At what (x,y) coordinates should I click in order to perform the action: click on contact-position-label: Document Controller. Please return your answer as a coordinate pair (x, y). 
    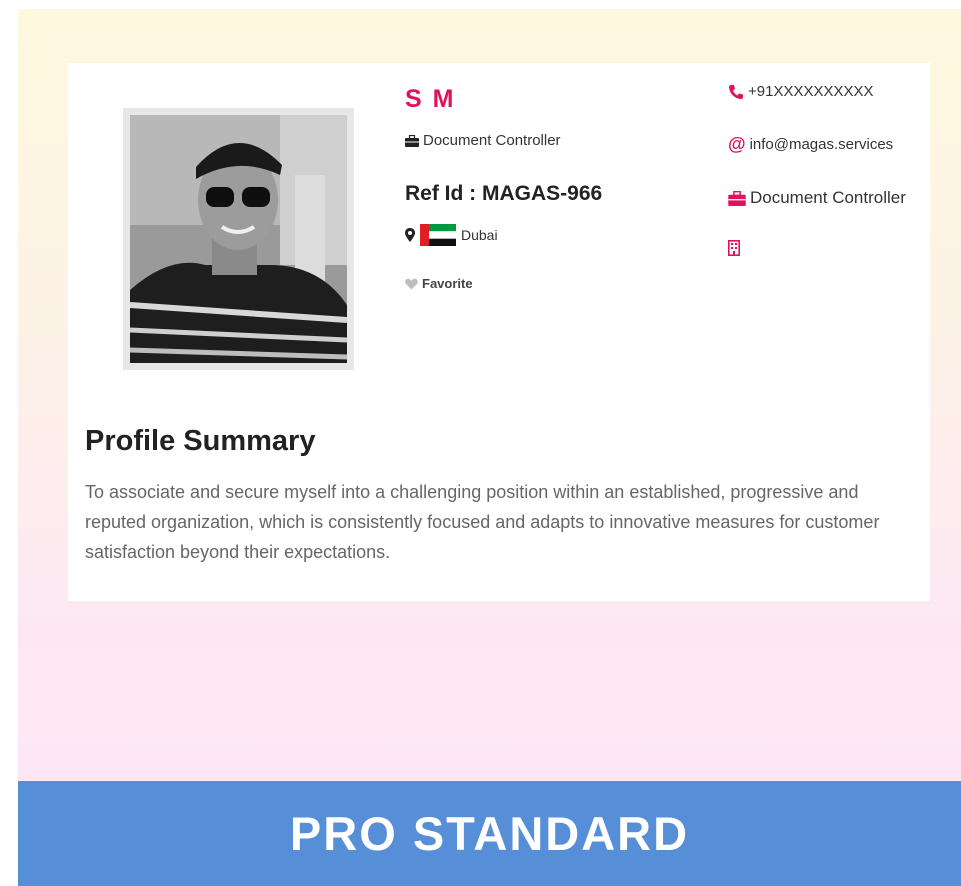
    Looking at the image, I should click on (828, 197).